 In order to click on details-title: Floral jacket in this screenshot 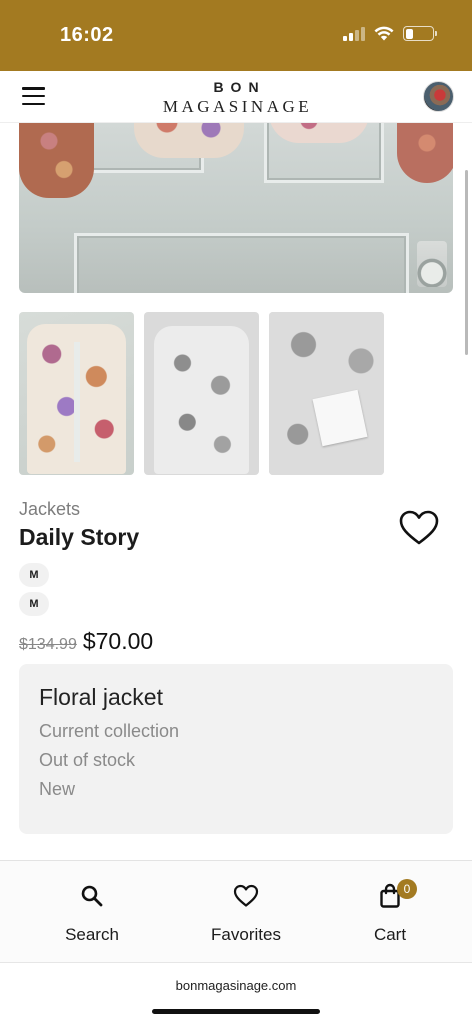, I will do `click(101, 697)`.